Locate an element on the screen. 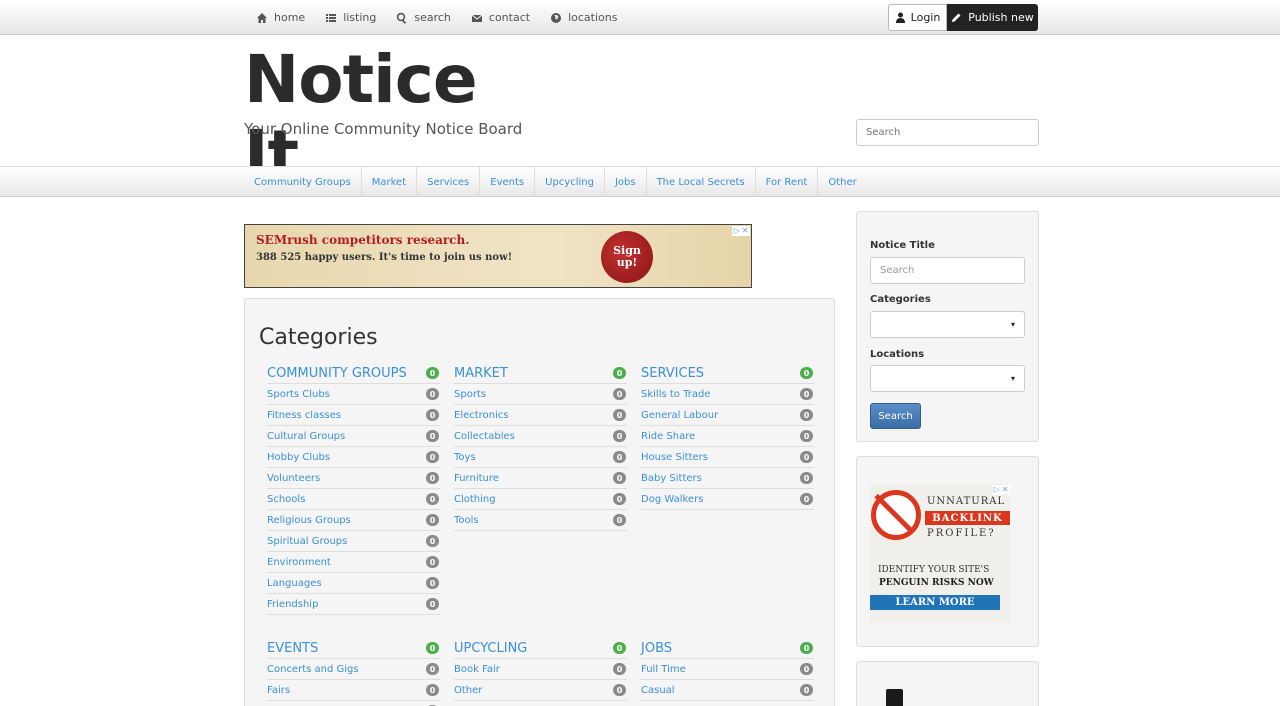 The image size is (1280, 706). category-group-header: UPCYCLING 0 is located at coordinates (540, 648).